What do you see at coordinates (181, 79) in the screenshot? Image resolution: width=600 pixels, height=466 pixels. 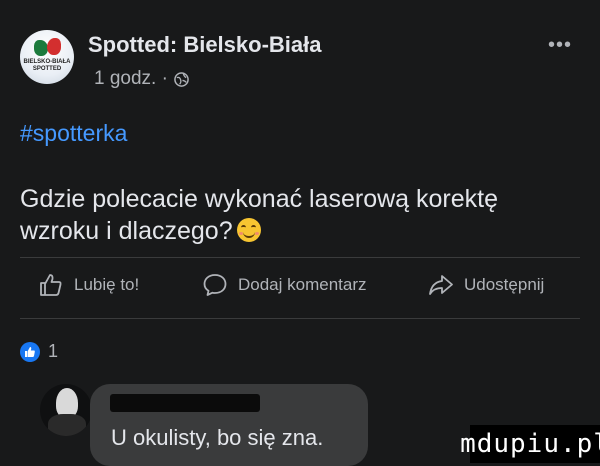 I see `globe-icon` at bounding box center [181, 79].